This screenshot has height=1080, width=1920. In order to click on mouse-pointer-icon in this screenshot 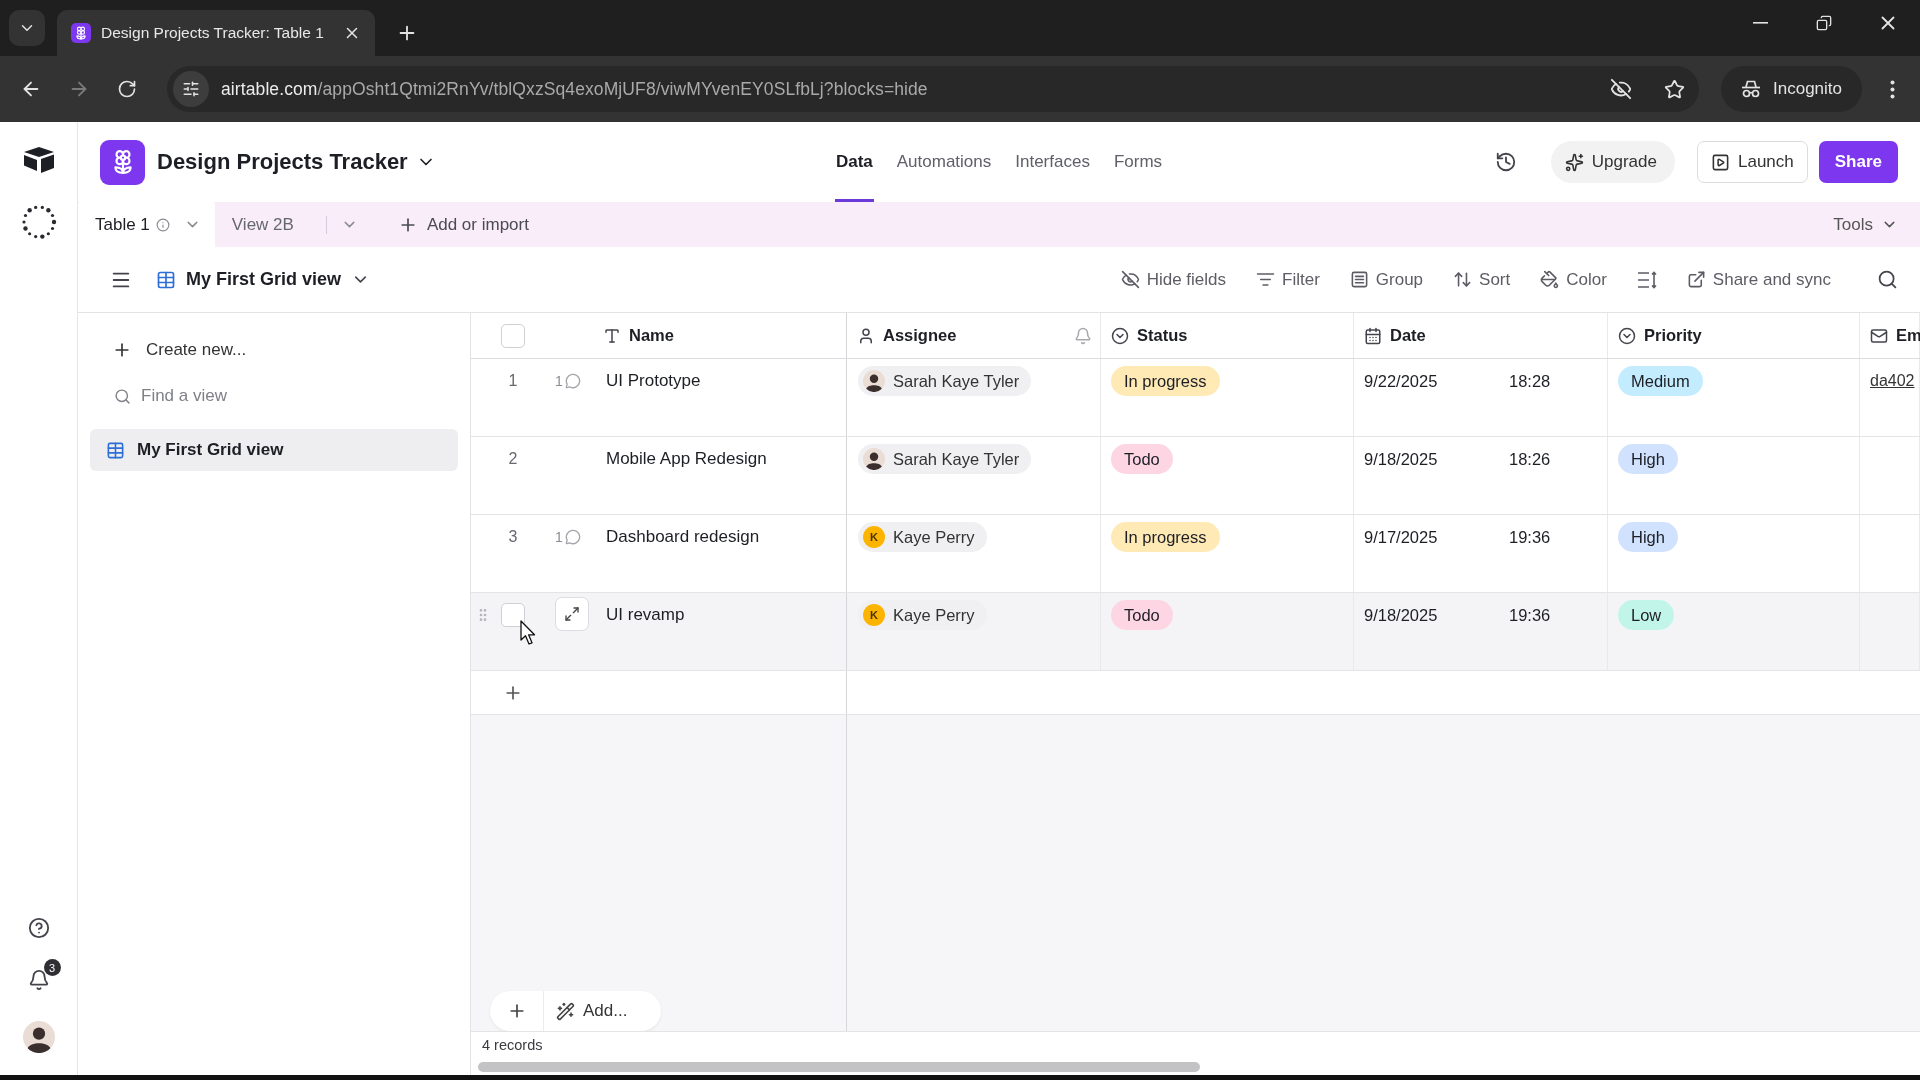, I will do `click(528, 633)`.